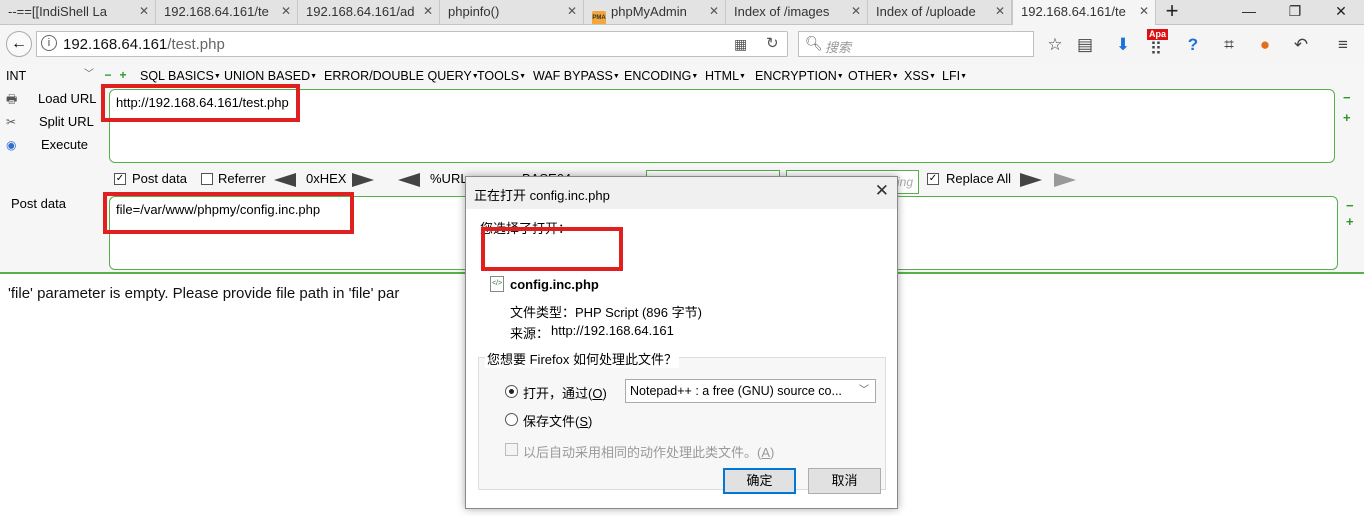 The image size is (1364, 516). What do you see at coordinates (1343, 45) in the screenshot?
I see `menu-icon: ≡` at bounding box center [1343, 45].